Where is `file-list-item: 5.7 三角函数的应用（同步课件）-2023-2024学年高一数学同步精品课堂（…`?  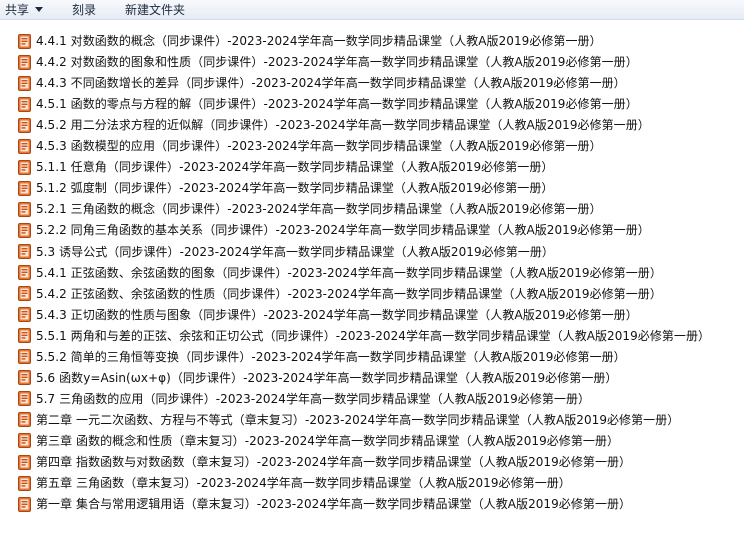 file-list-item: 5.7 三角函数的应用（同步课件）-2023-2024学年高一数学同步精品课堂（… is located at coordinates (304, 399).